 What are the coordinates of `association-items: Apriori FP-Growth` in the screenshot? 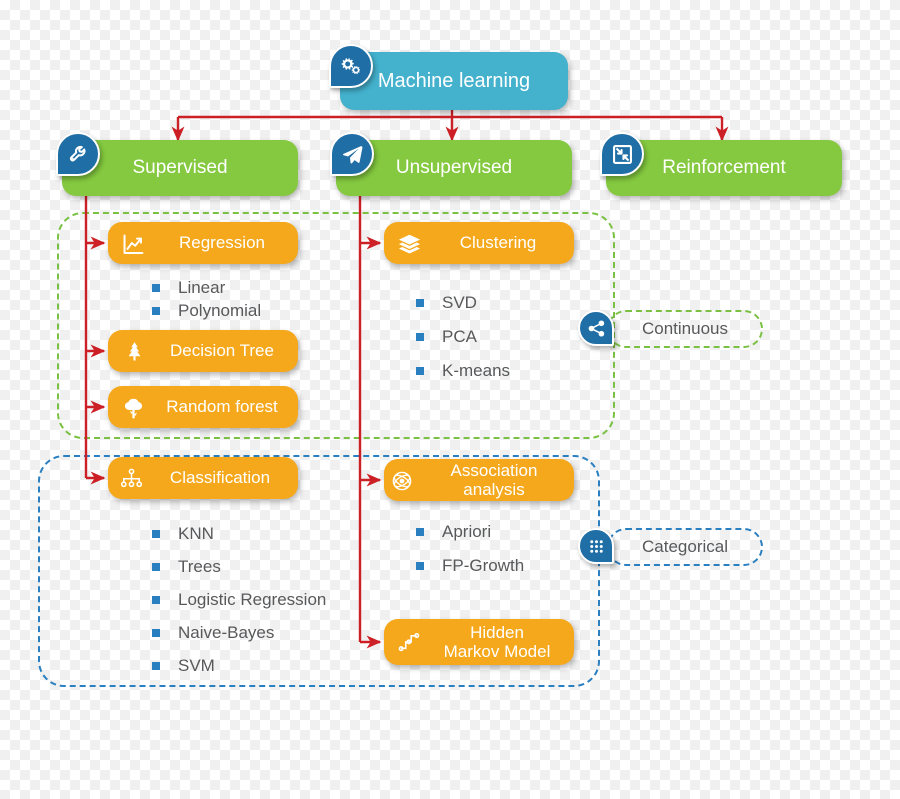 It's located at (470, 549).